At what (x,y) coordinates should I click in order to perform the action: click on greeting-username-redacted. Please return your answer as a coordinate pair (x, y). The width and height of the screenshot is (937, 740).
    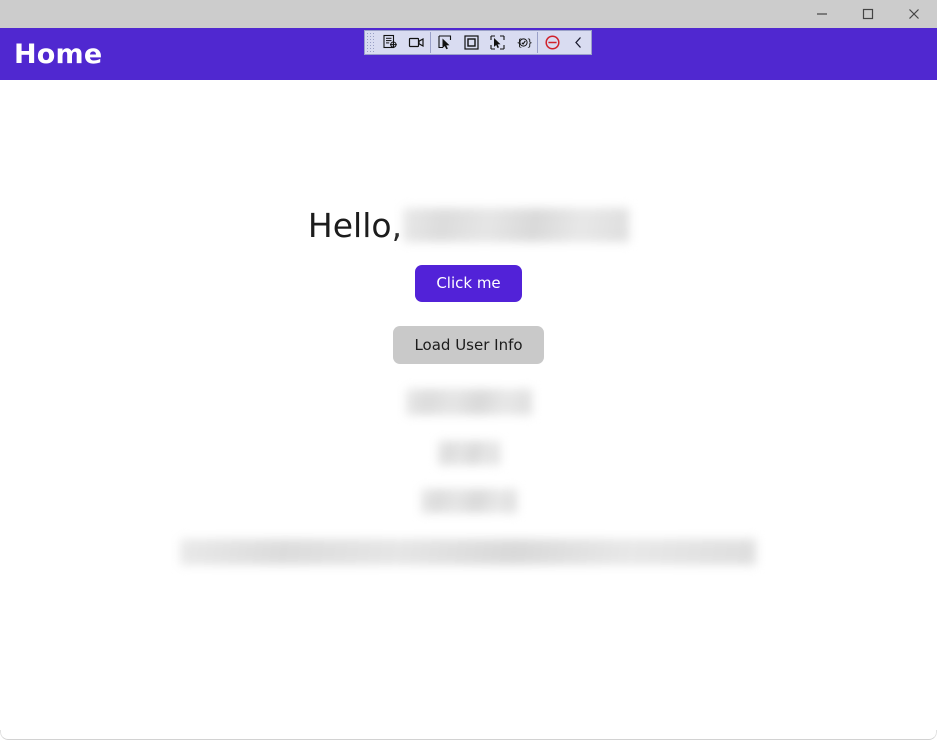
    Looking at the image, I should click on (516, 225).